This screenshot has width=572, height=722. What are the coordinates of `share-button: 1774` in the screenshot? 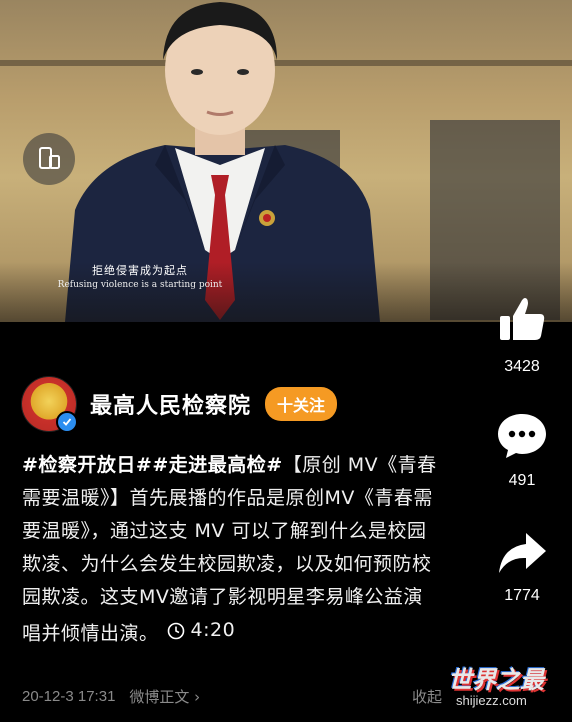 It's located at (522, 566).